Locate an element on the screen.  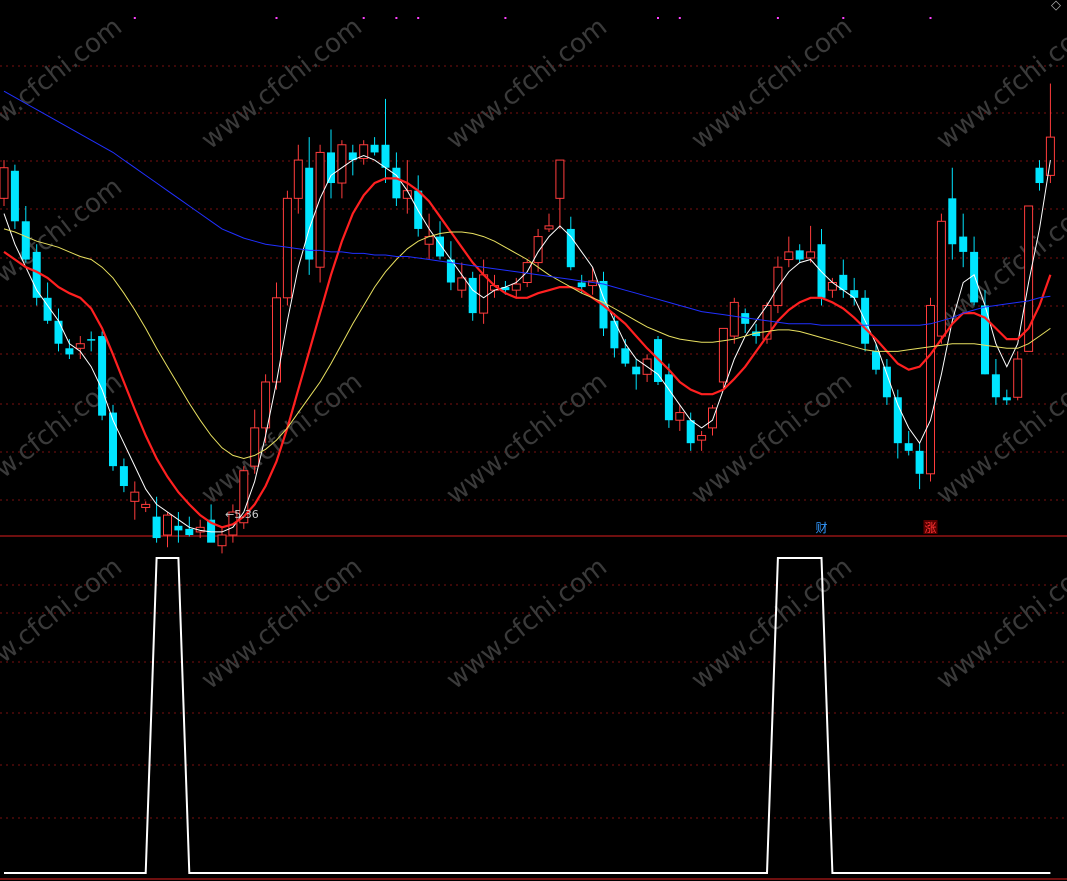
low-price-label: ←5.36 is located at coordinates (242, 514).